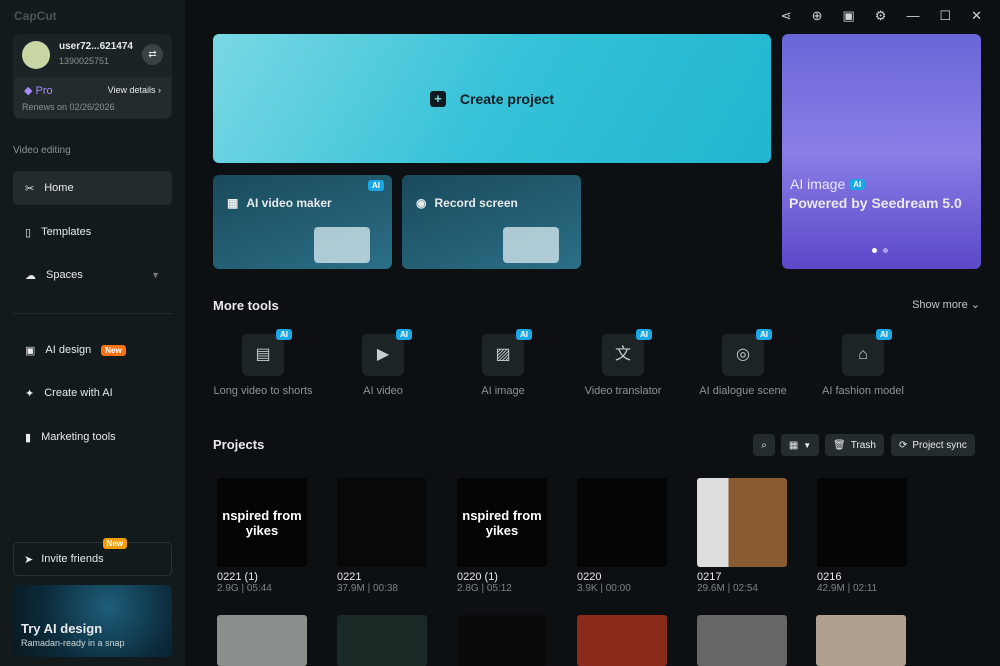  I want to click on scissors-icon: ✂, so click(30, 188).